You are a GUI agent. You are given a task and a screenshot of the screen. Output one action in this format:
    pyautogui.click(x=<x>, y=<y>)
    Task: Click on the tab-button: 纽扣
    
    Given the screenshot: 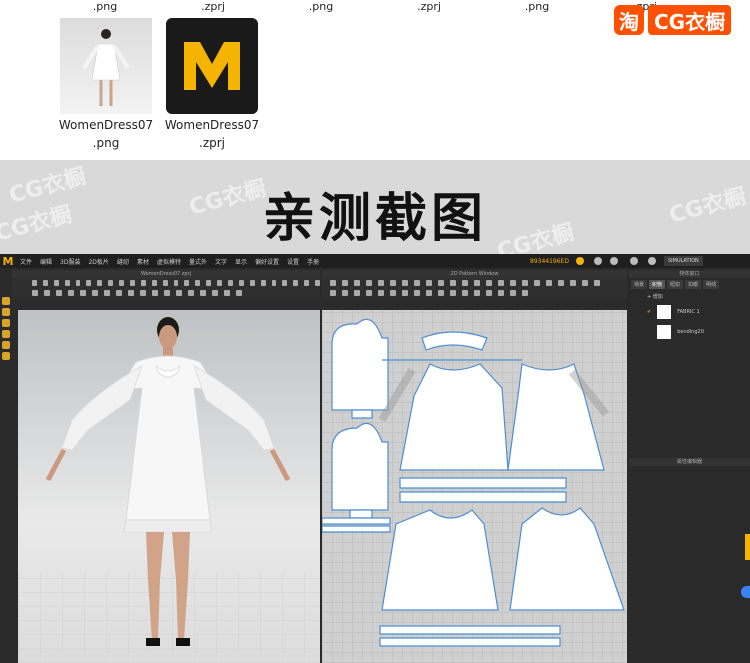 What is the action you would take?
    pyautogui.click(x=675, y=284)
    